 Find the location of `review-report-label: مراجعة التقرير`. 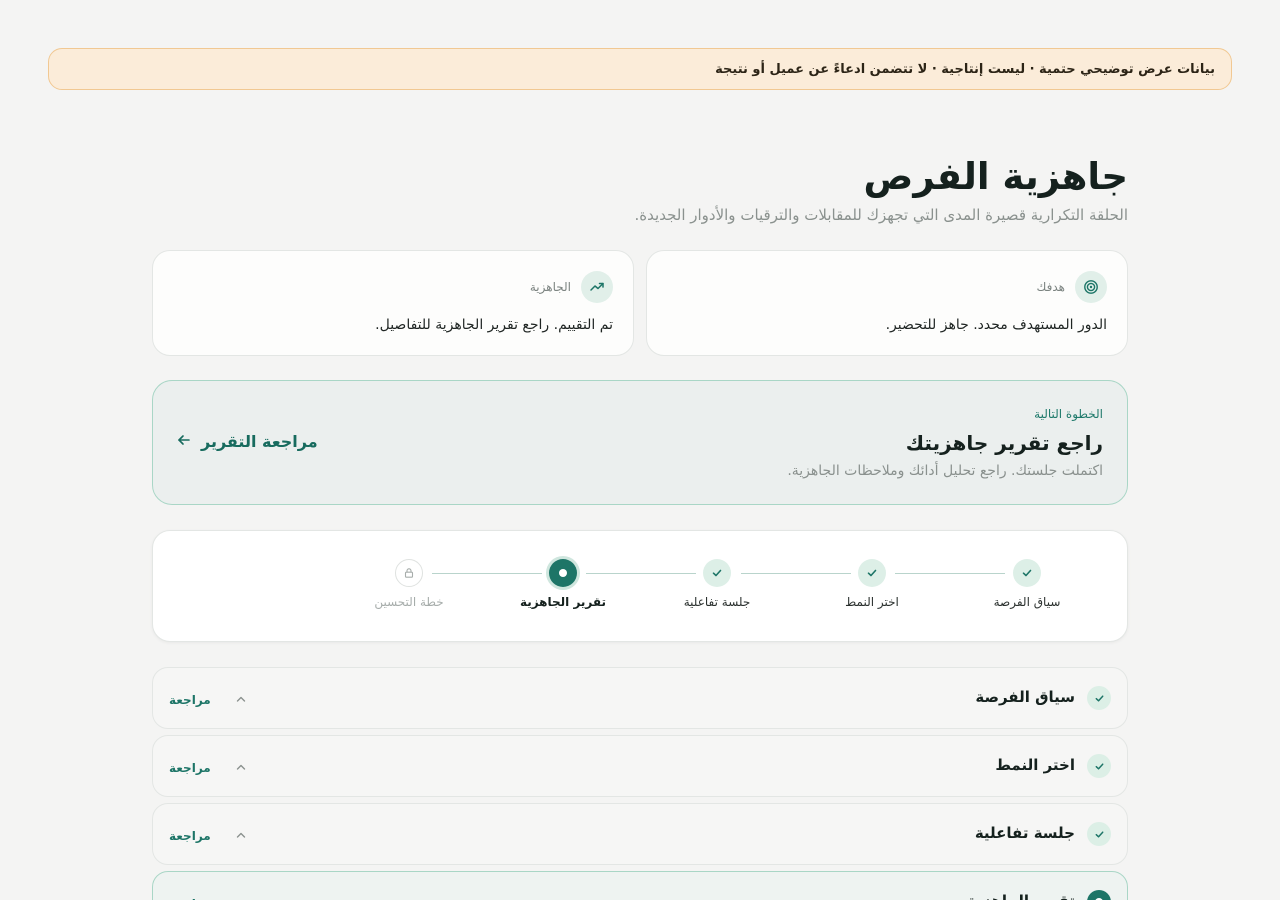

review-report-label: مراجعة التقرير is located at coordinates (259, 441).